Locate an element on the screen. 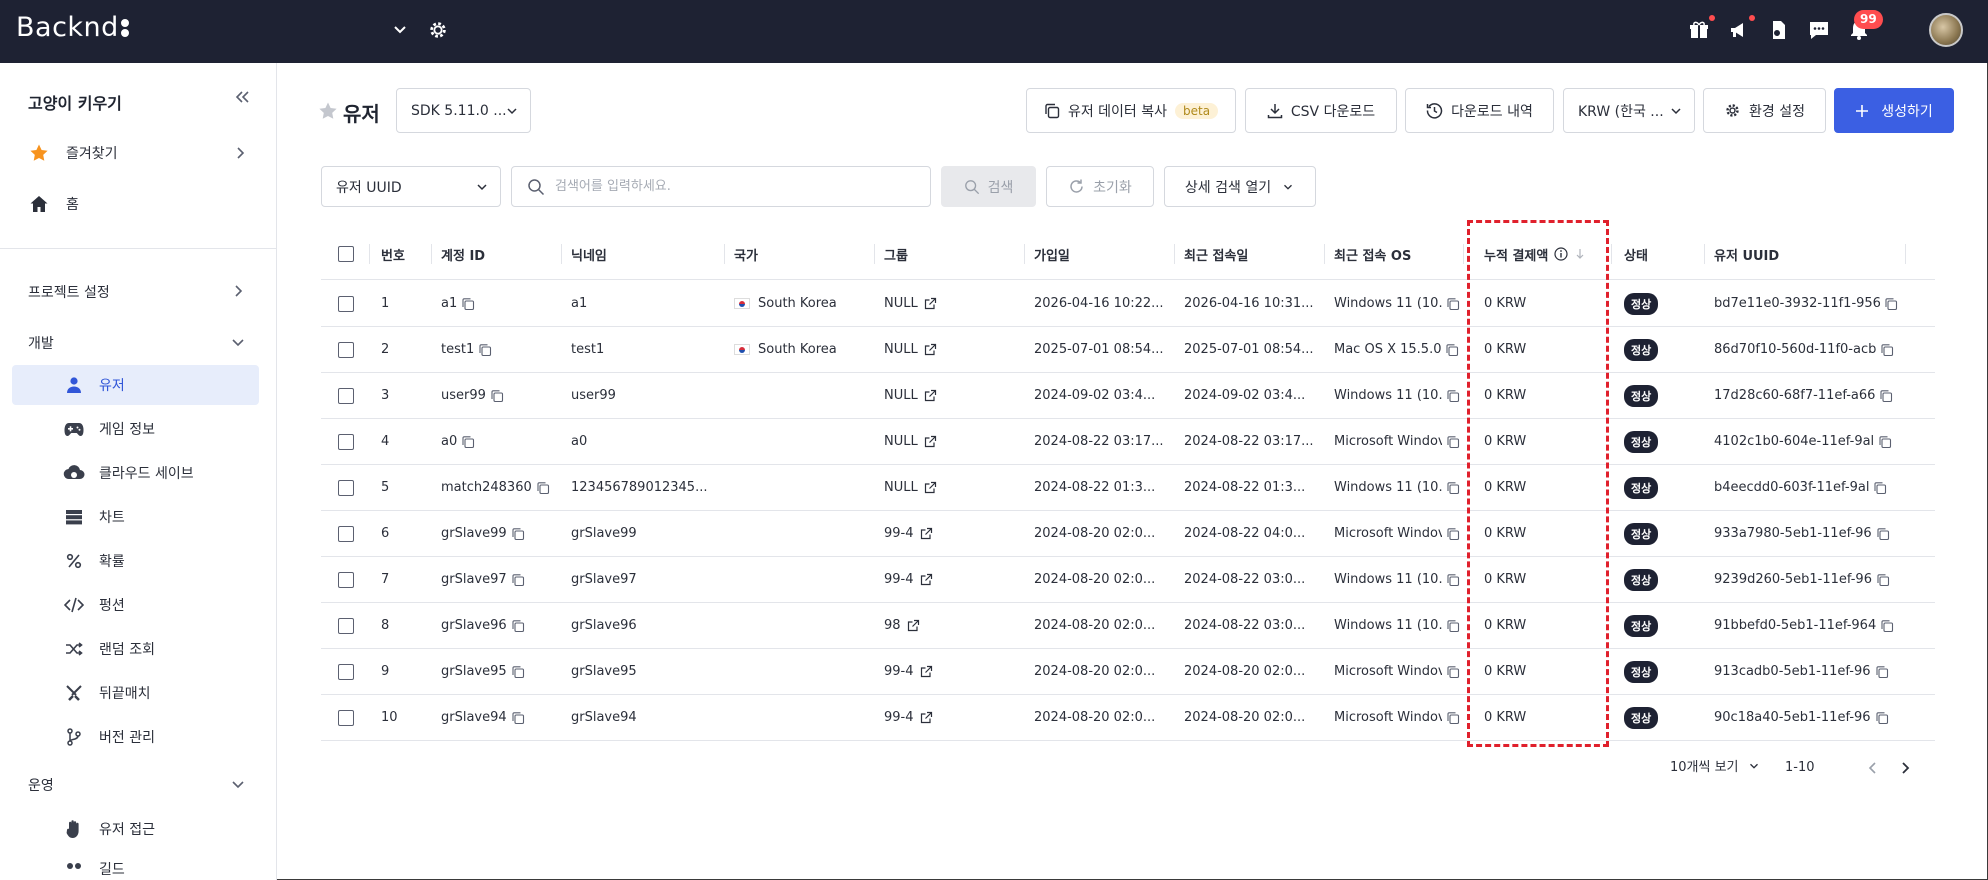  sidebar-section-dev: 개발 is located at coordinates (41, 343).